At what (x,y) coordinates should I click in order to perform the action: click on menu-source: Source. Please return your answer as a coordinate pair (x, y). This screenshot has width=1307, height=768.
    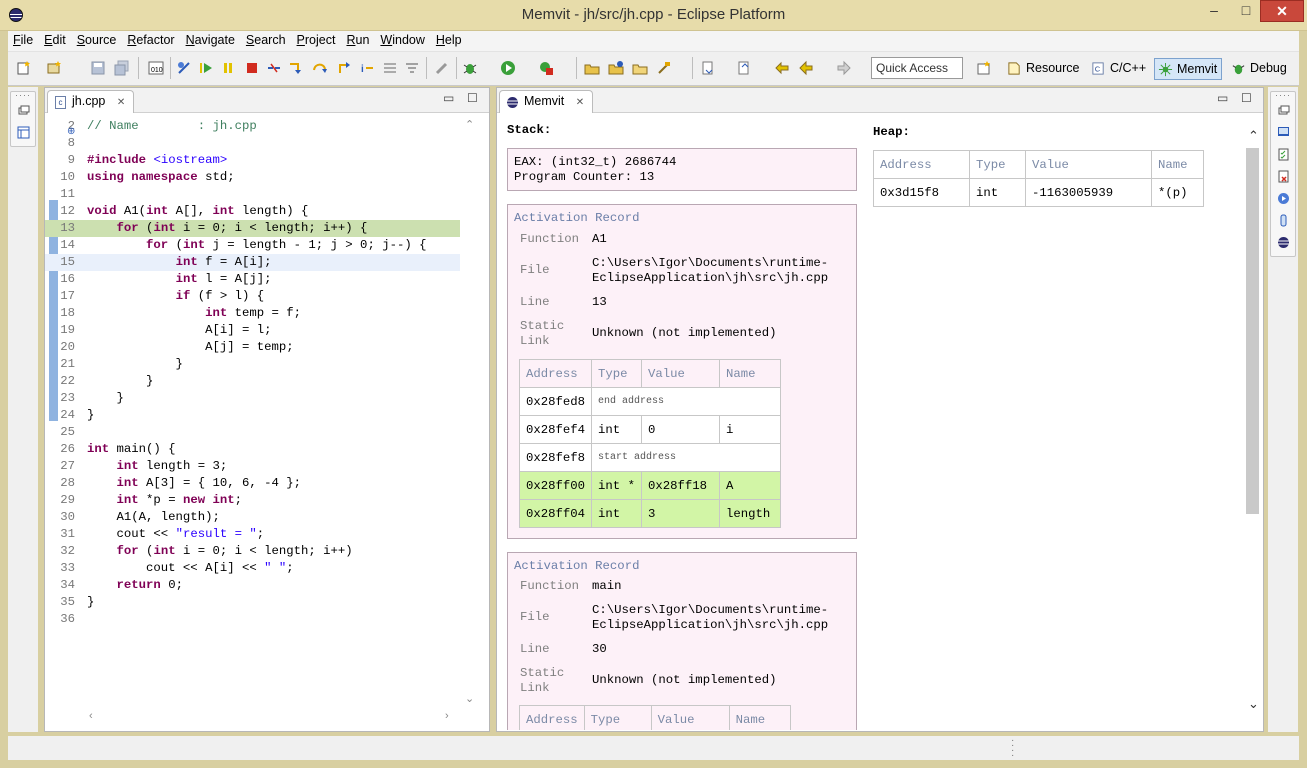
    Looking at the image, I should click on (97, 39).